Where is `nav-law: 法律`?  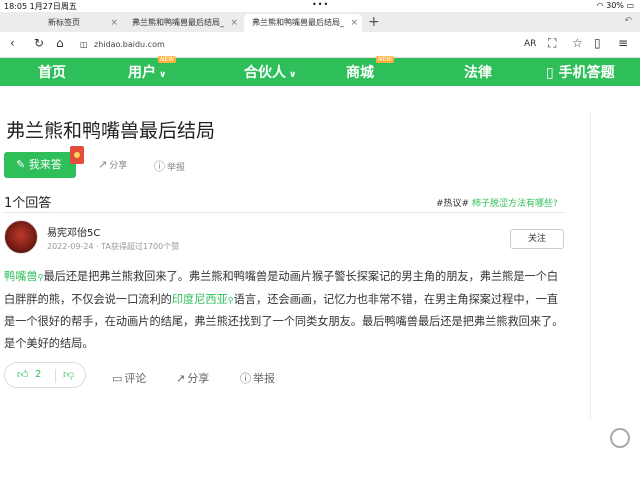 nav-law: 法律 is located at coordinates (478, 72).